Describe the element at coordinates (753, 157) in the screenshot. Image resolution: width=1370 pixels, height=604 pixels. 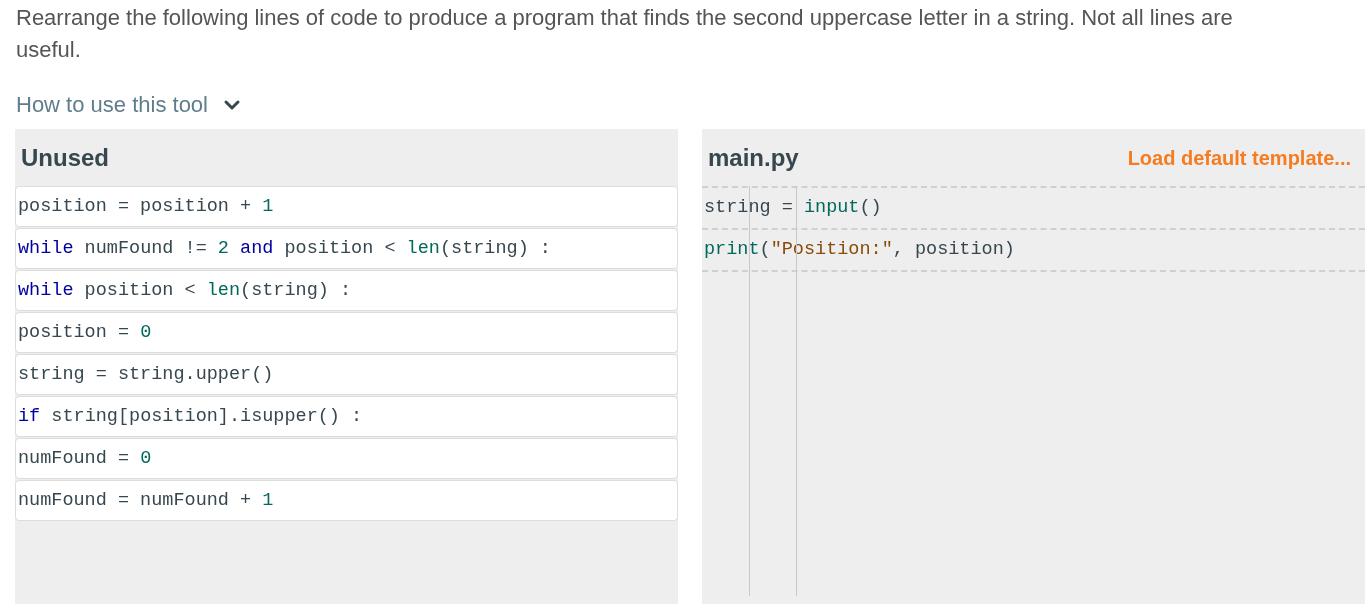
I see `panel-title: main.py` at that location.